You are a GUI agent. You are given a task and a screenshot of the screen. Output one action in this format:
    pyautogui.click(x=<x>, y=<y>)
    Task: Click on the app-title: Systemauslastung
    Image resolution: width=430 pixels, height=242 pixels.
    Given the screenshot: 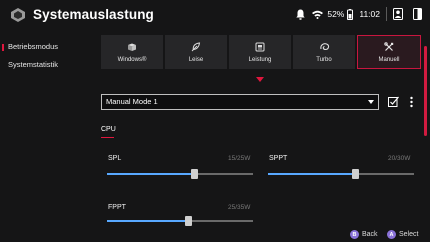 What is the action you would take?
    pyautogui.click(x=93, y=14)
    